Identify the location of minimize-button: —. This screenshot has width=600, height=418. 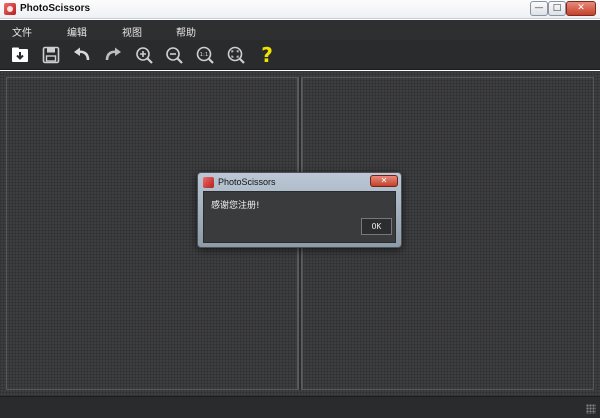
(539, 8).